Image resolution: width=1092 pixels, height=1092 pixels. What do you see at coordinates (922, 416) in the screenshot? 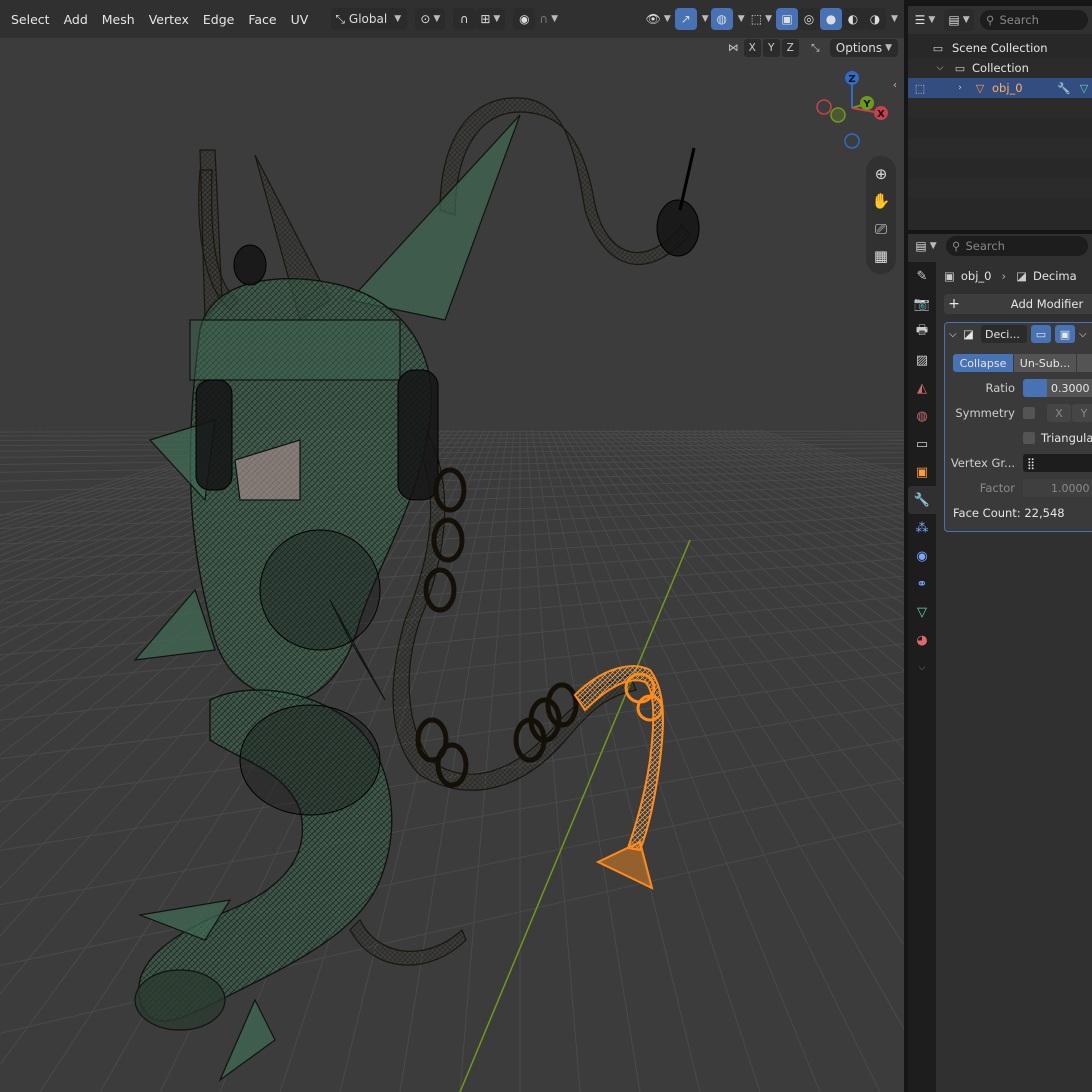
I see `world-tab-icon: ◍` at bounding box center [922, 416].